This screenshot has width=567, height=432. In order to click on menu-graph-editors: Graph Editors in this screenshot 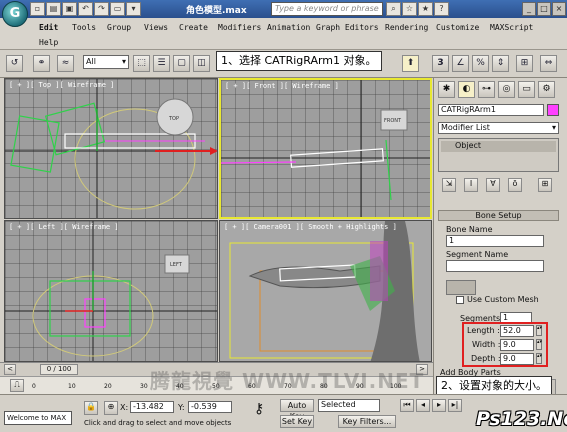, I will do `click(347, 27)`.